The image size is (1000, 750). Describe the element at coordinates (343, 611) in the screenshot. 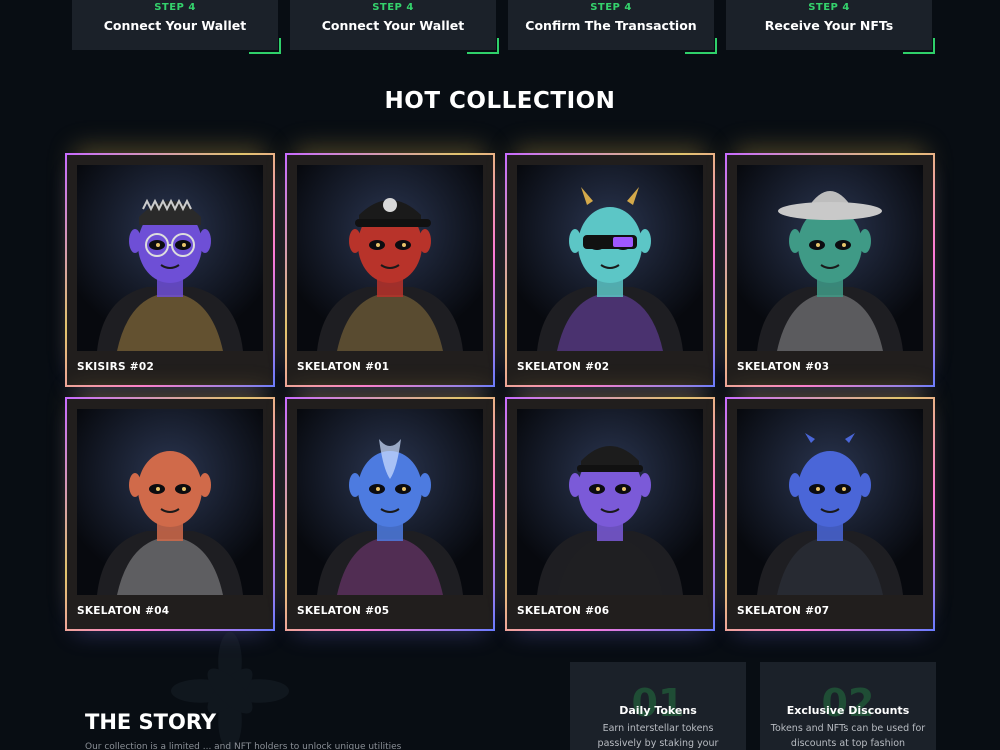

I see `nft-card-name: SKELATON #05` at that location.